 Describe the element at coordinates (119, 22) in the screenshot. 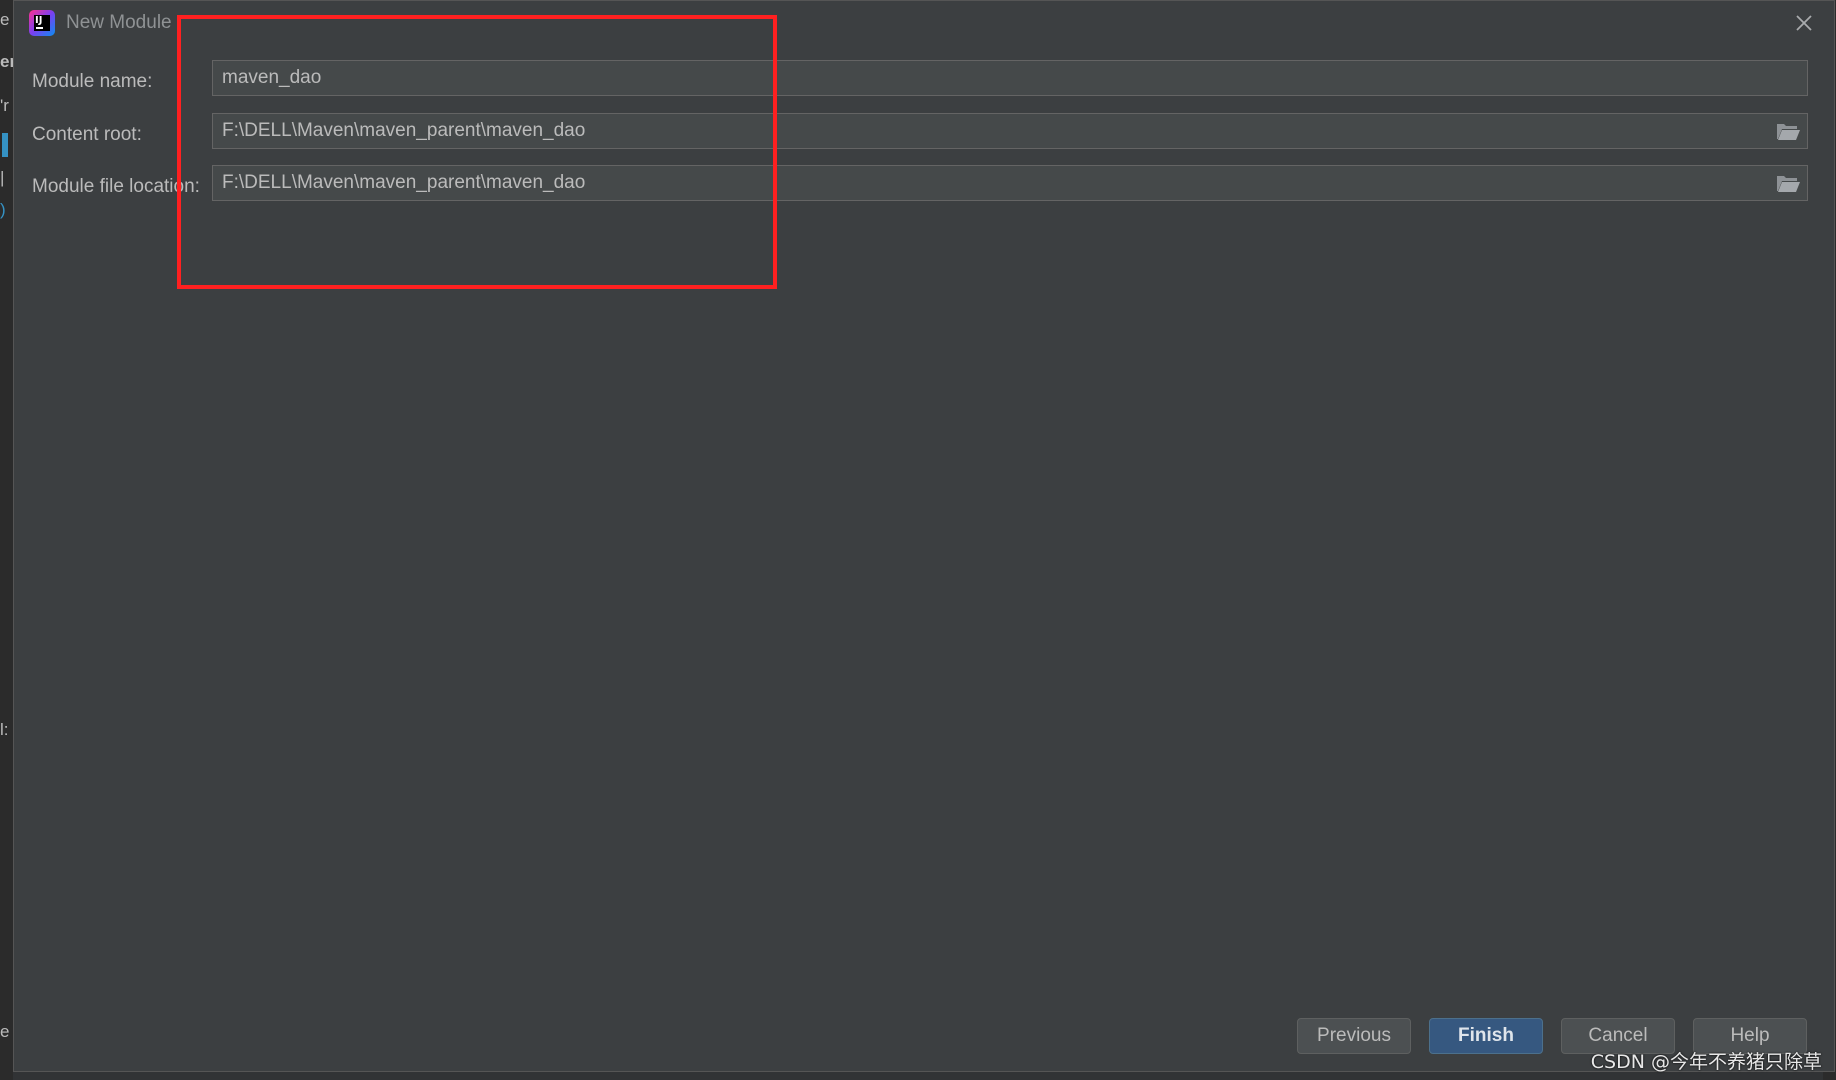

I see `dialog-title: New Module` at that location.